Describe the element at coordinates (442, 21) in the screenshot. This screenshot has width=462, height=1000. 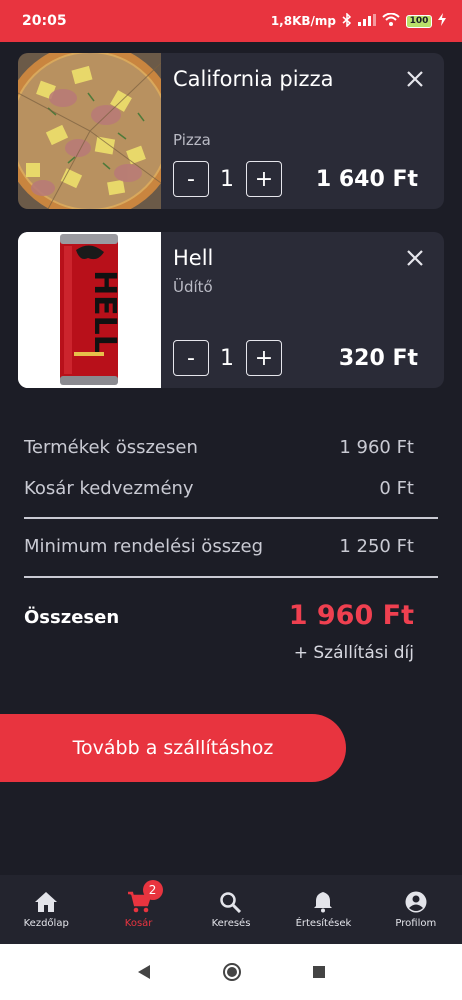
I see `charging-icon` at that location.